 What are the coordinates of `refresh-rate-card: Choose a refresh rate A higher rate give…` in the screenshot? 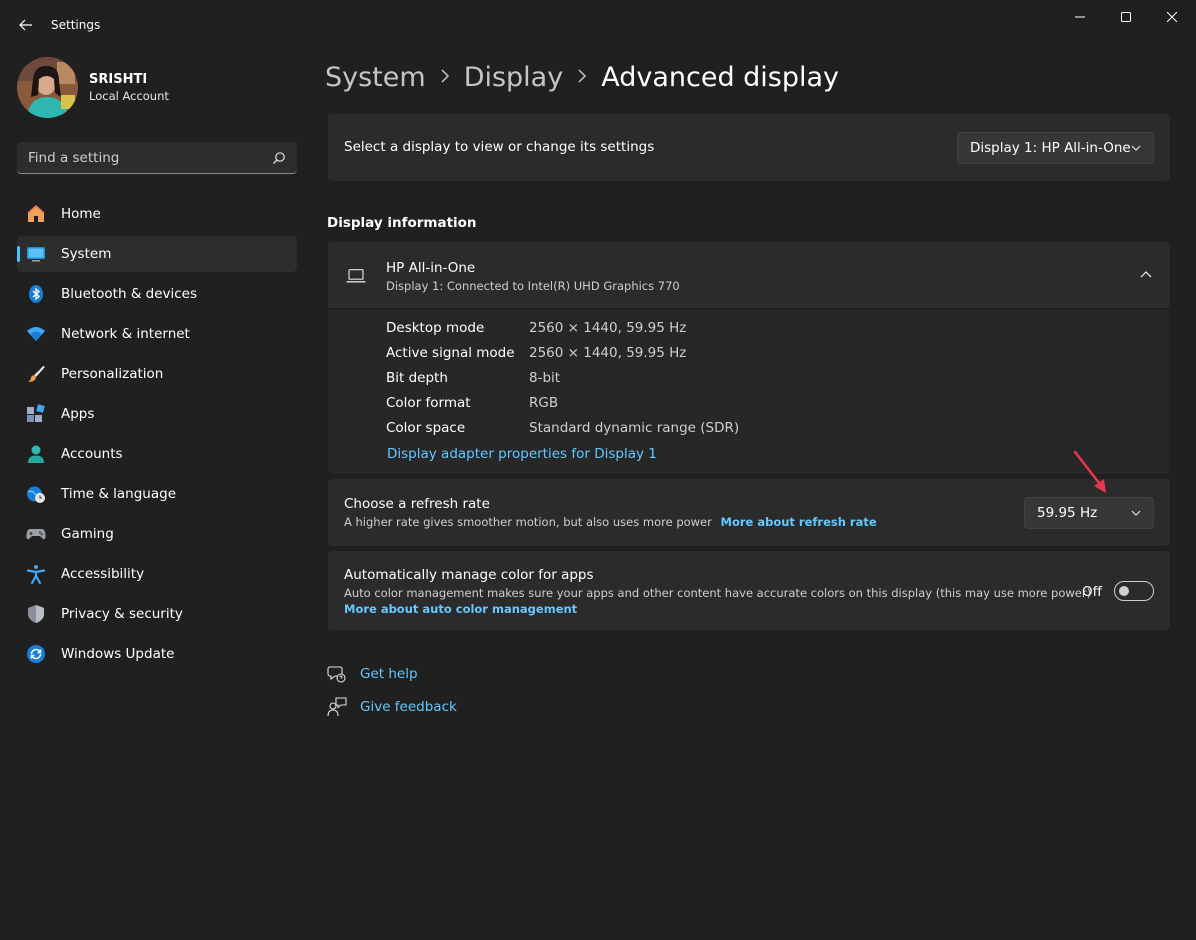 It's located at (749, 512).